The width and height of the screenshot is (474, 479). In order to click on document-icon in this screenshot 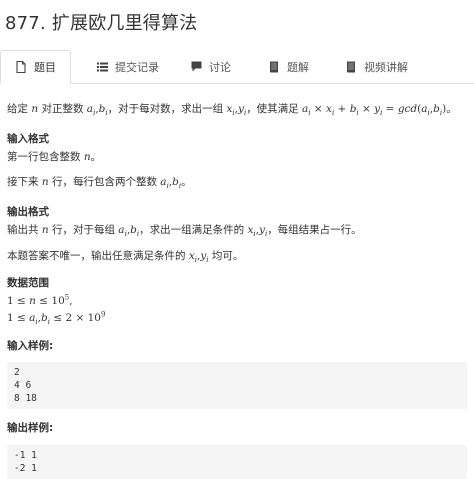, I will do `click(21, 67)`.